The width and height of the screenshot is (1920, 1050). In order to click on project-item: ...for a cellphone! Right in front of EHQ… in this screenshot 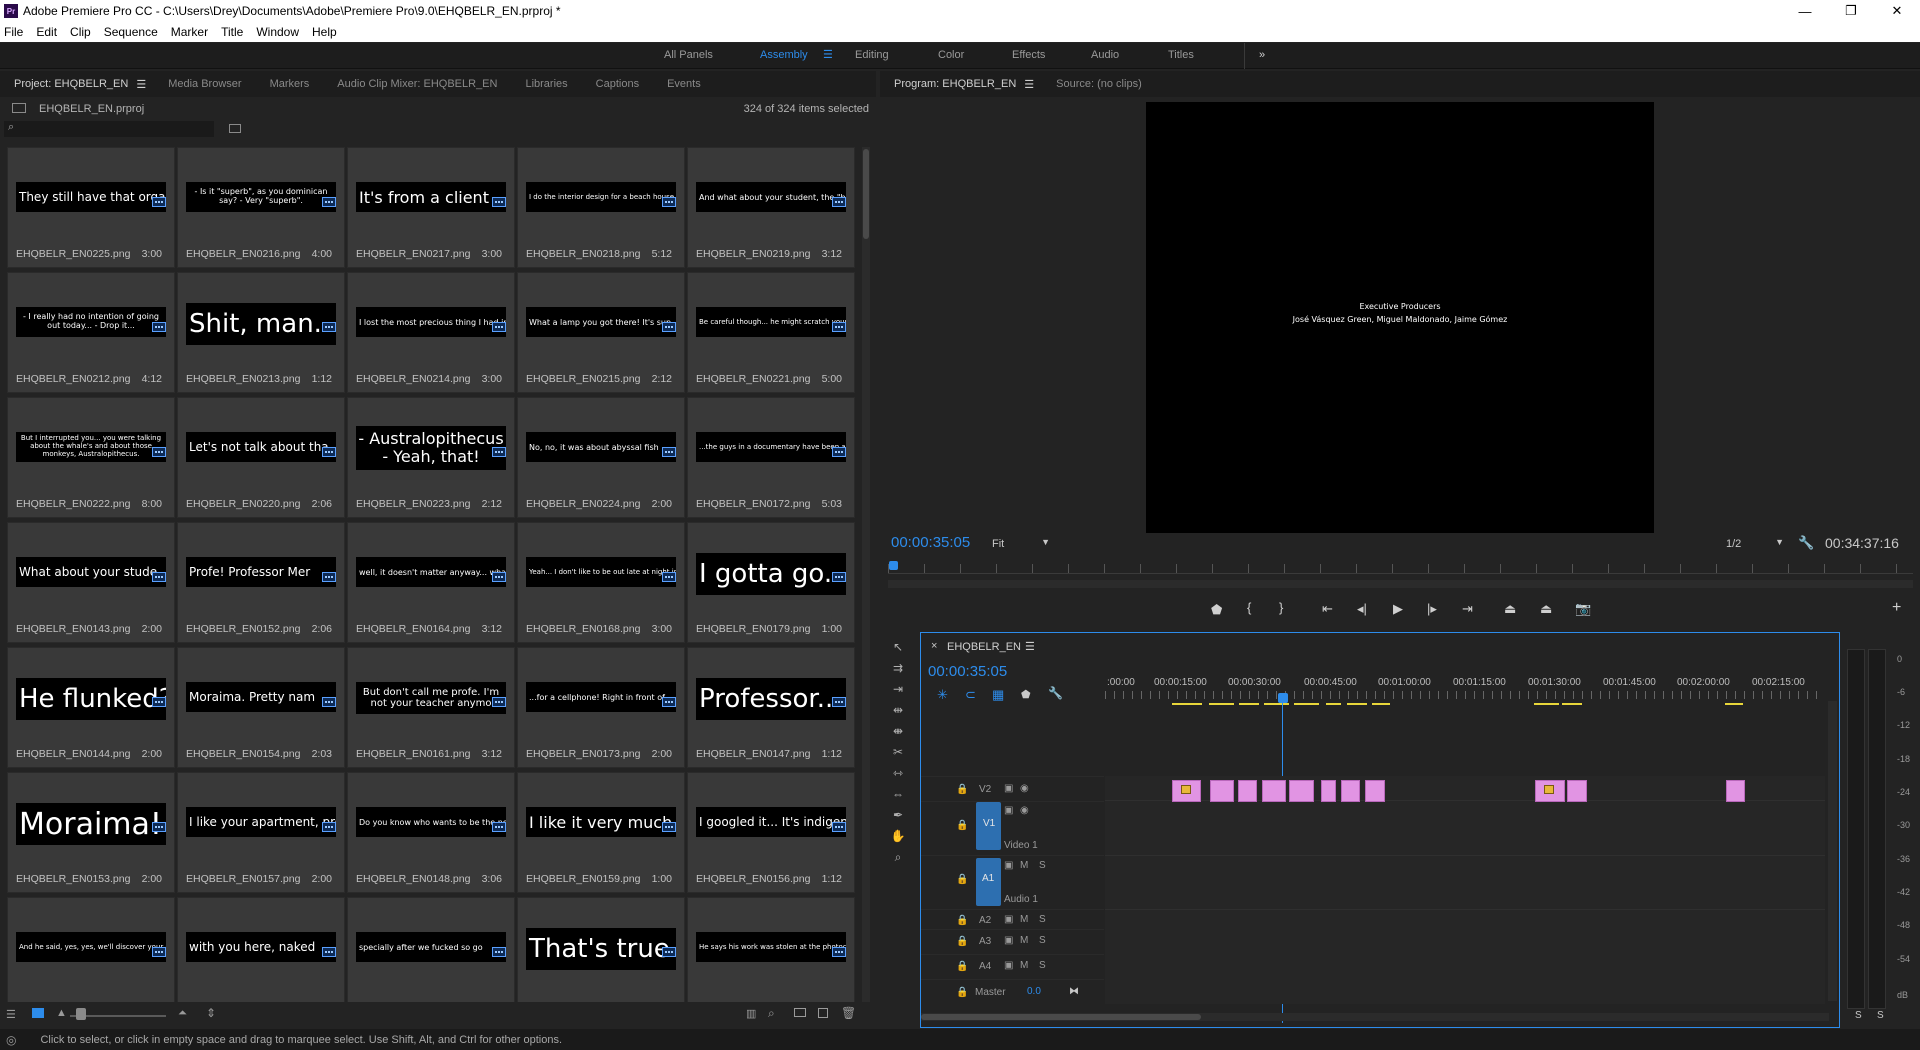, I will do `click(601, 707)`.